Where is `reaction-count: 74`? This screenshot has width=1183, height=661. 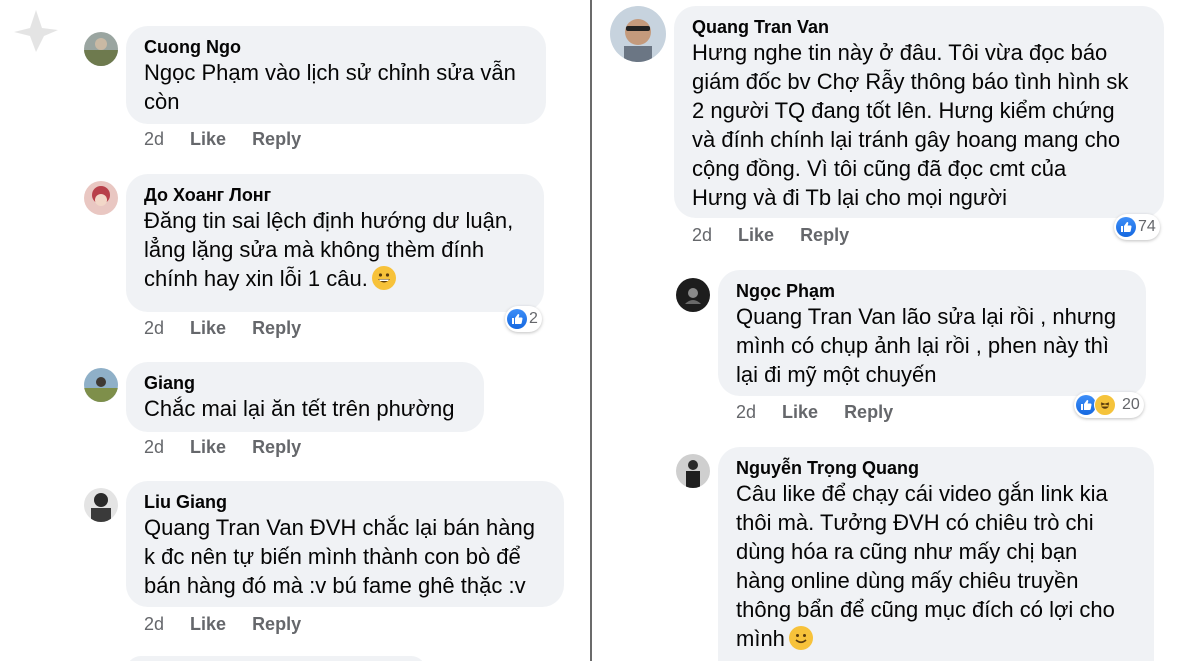 reaction-count: 74 is located at coordinates (1137, 227).